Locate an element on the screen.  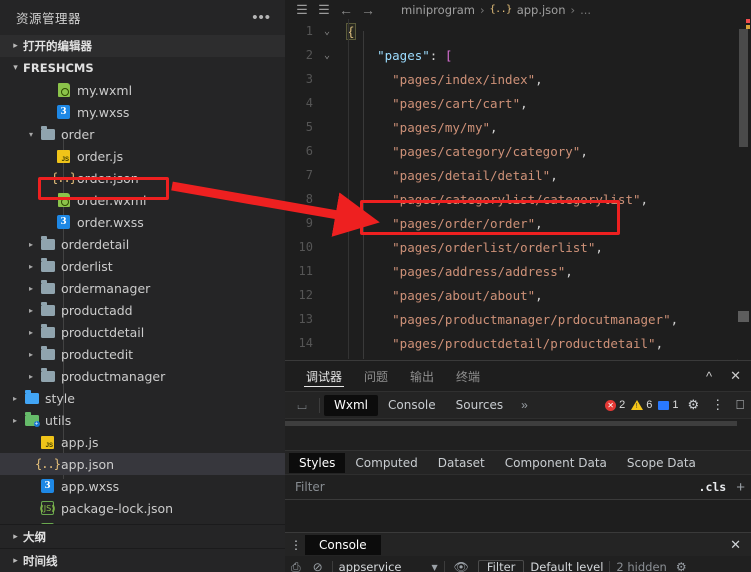
tree-item-productdetail: ▸ productdetail is located at coordinates (142, 332).